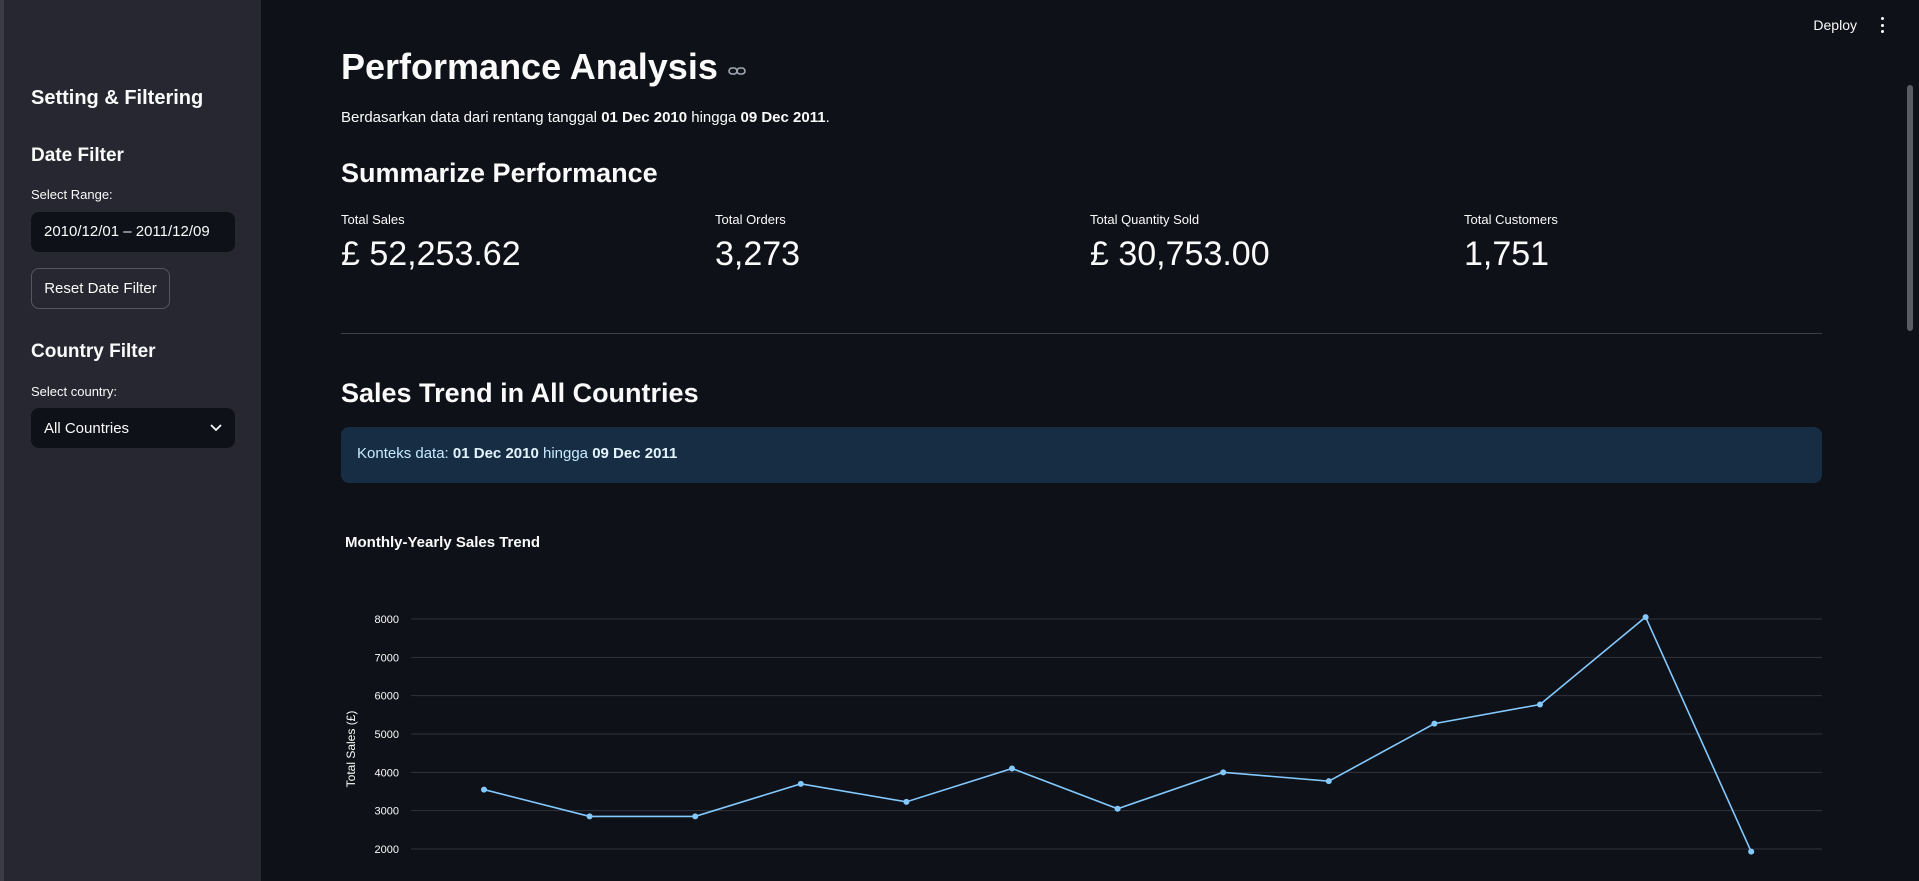  What do you see at coordinates (1882, 25) in the screenshot?
I see `kebab-menu-icon` at bounding box center [1882, 25].